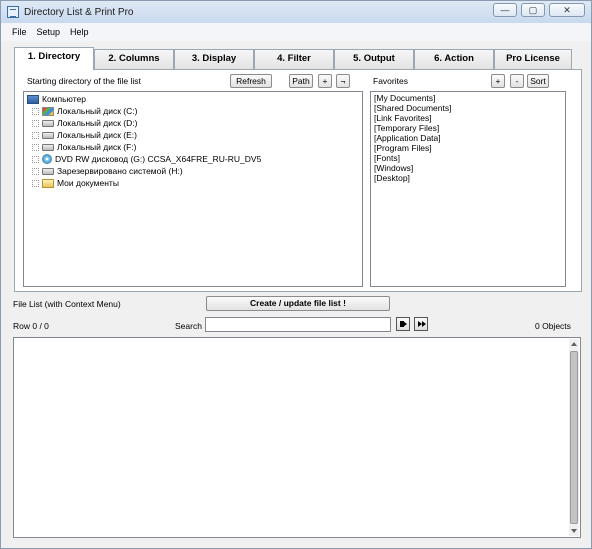 The width and height of the screenshot is (592, 549). Describe the element at coordinates (56, 99) in the screenshot. I see `tree-item-computer: Компьютер` at that location.